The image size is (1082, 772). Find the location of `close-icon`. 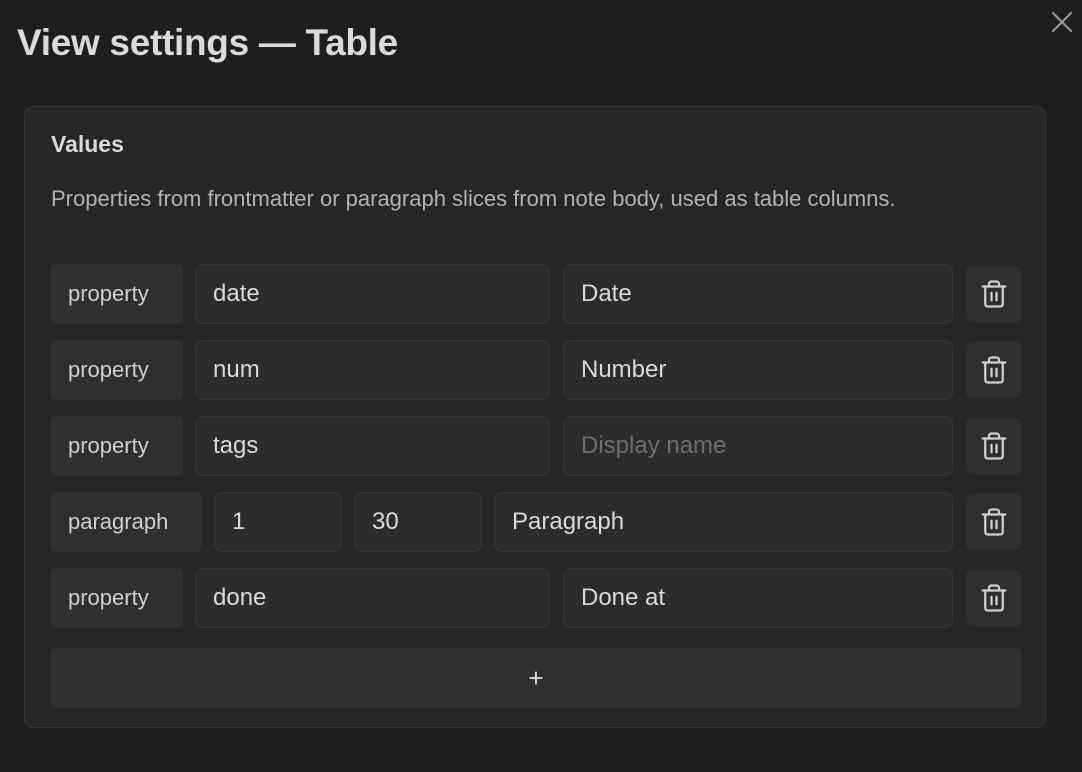

close-icon is located at coordinates (1062, 22).